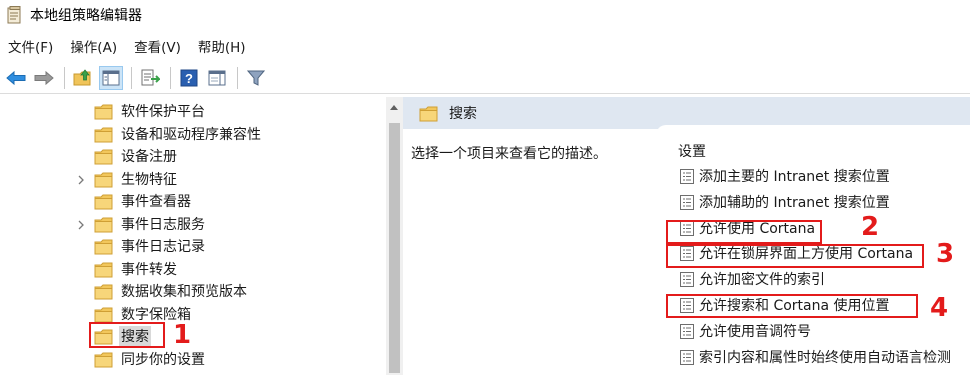  I want to click on tree-item: 搜索, so click(193, 336).